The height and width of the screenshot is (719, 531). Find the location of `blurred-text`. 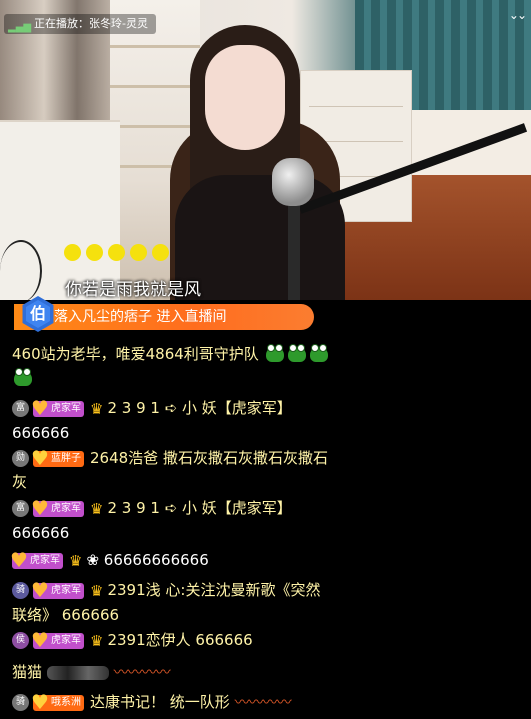

blurred-text is located at coordinates (77, 672).